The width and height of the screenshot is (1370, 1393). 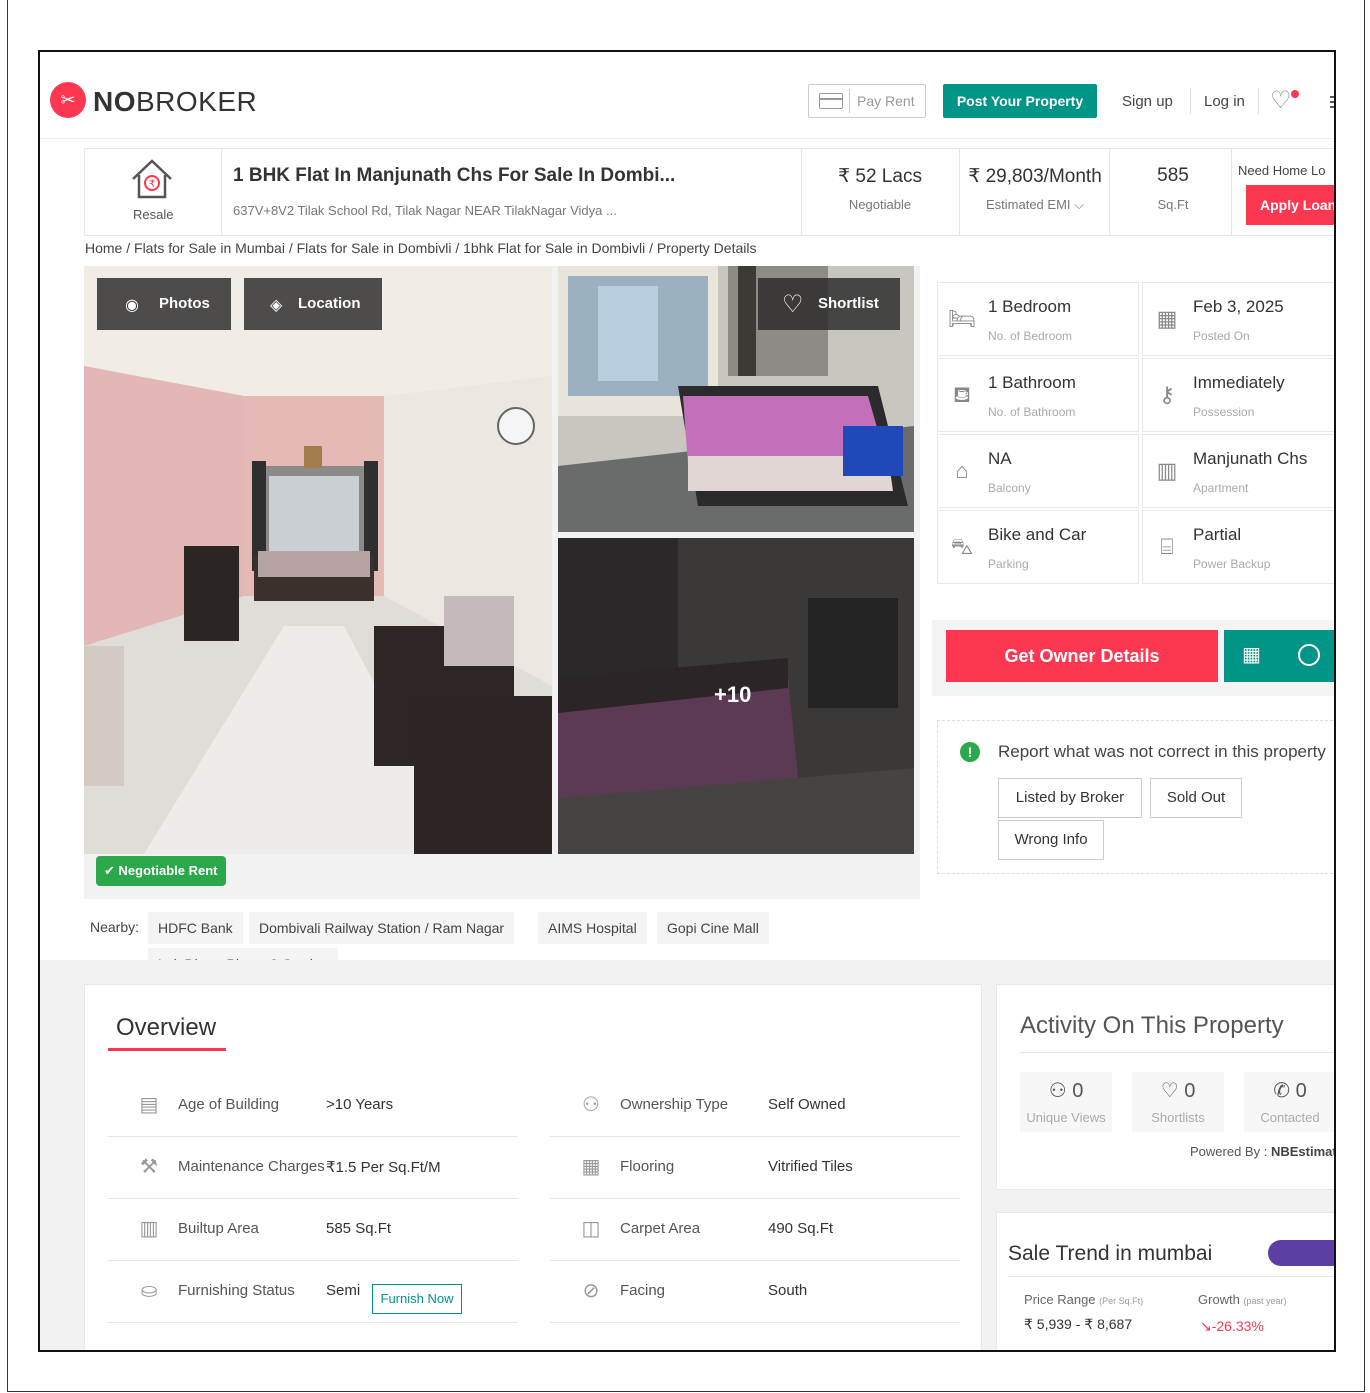 I want to click on powered-by-label: Powered By :, so click(x=1229, y=1151).